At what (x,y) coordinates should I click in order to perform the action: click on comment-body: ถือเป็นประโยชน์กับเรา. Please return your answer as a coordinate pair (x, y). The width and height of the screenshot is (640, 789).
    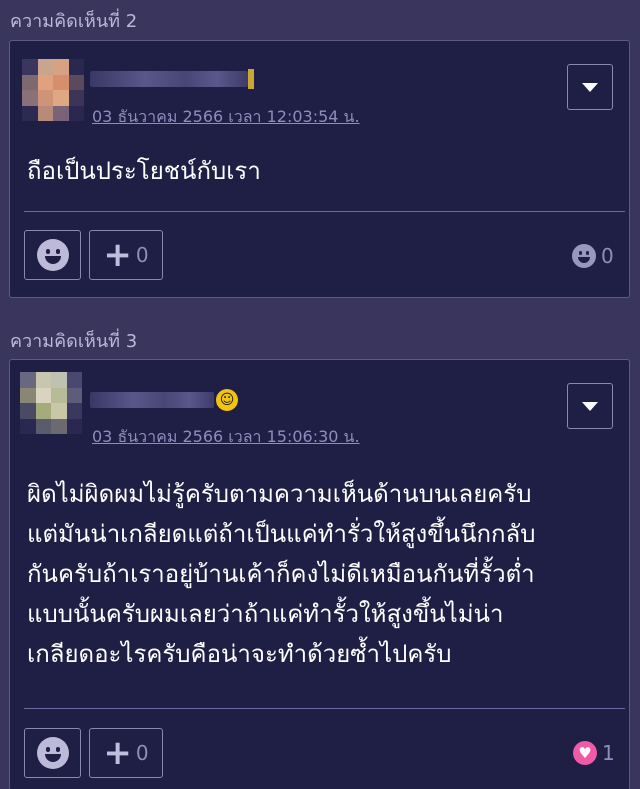
    Looking at the image, I should click on (144, 171).